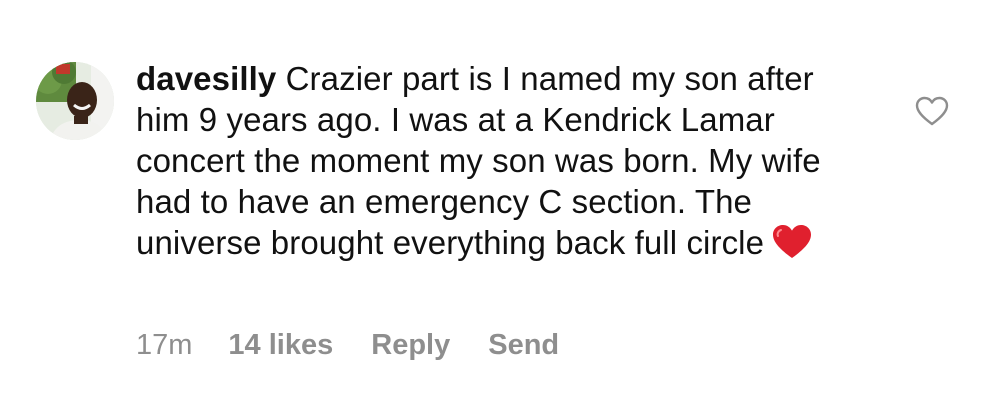  What do you see at coordinates (410, 345) in the screenshot?
I see `reply-button: Reply` at bounding box center [410, 345].